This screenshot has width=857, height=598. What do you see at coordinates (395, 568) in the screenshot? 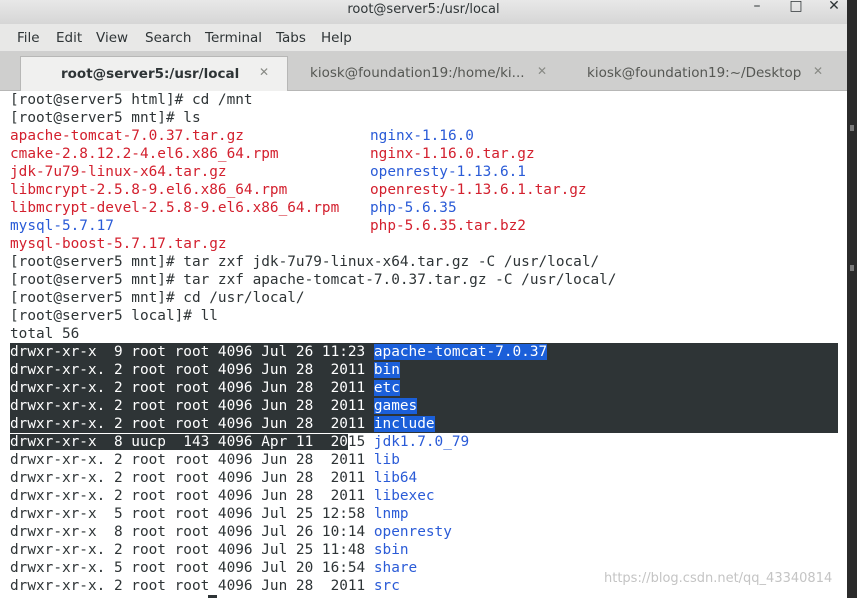
I see `listing-name: share` at bounding box center [395, 568].